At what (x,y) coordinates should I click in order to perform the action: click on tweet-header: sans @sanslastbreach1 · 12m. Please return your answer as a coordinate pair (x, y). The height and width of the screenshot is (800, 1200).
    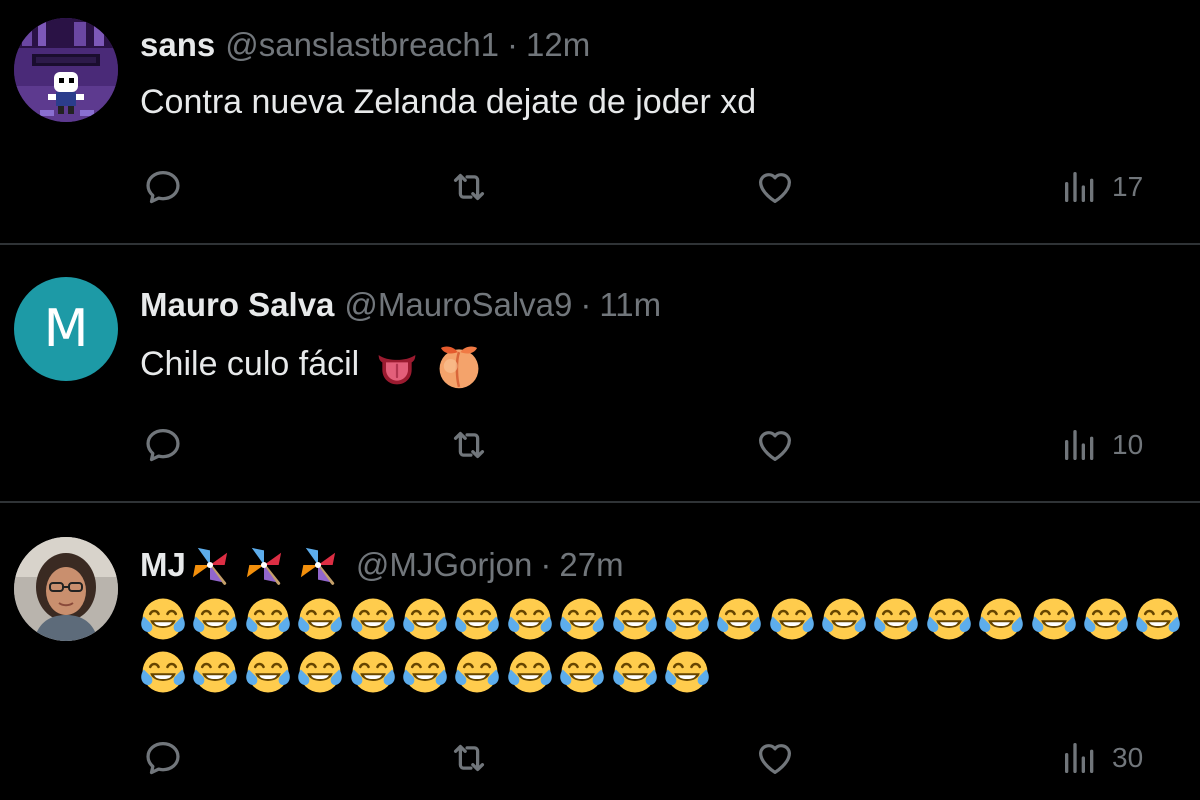
    Looking at the image, I should click on (365, 45).